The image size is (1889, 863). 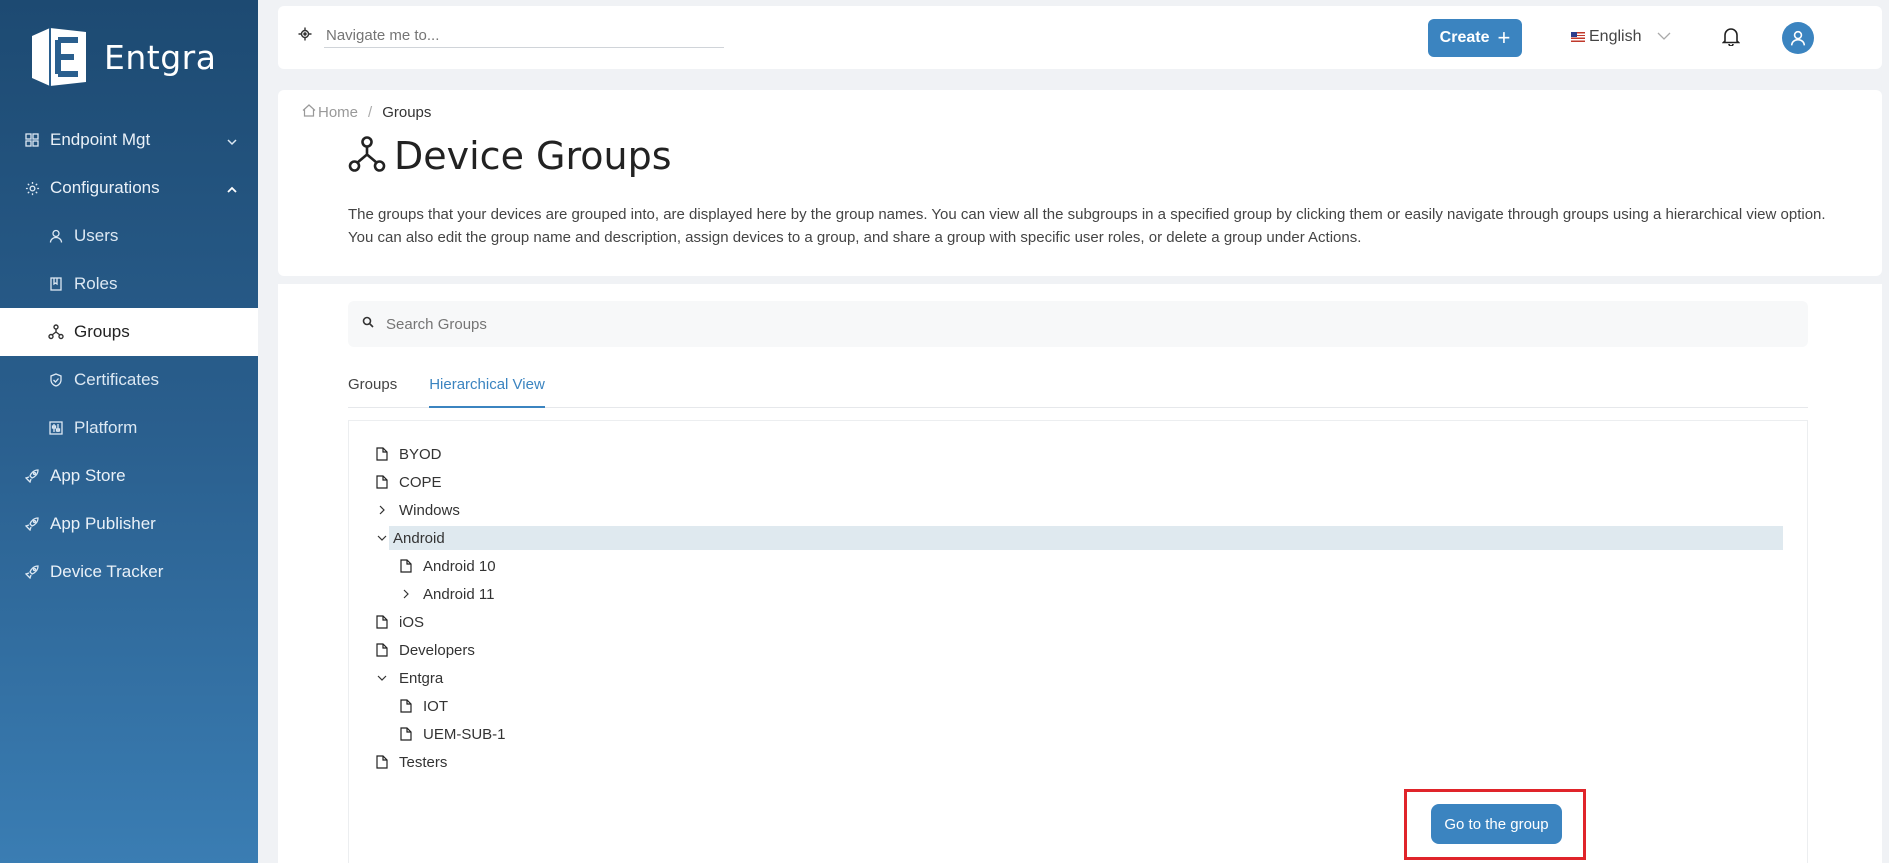 What do you see at coordinates (1086, 538) in the screenshot?
I see `tree-node: Android` at bounding box center [1086, 538].